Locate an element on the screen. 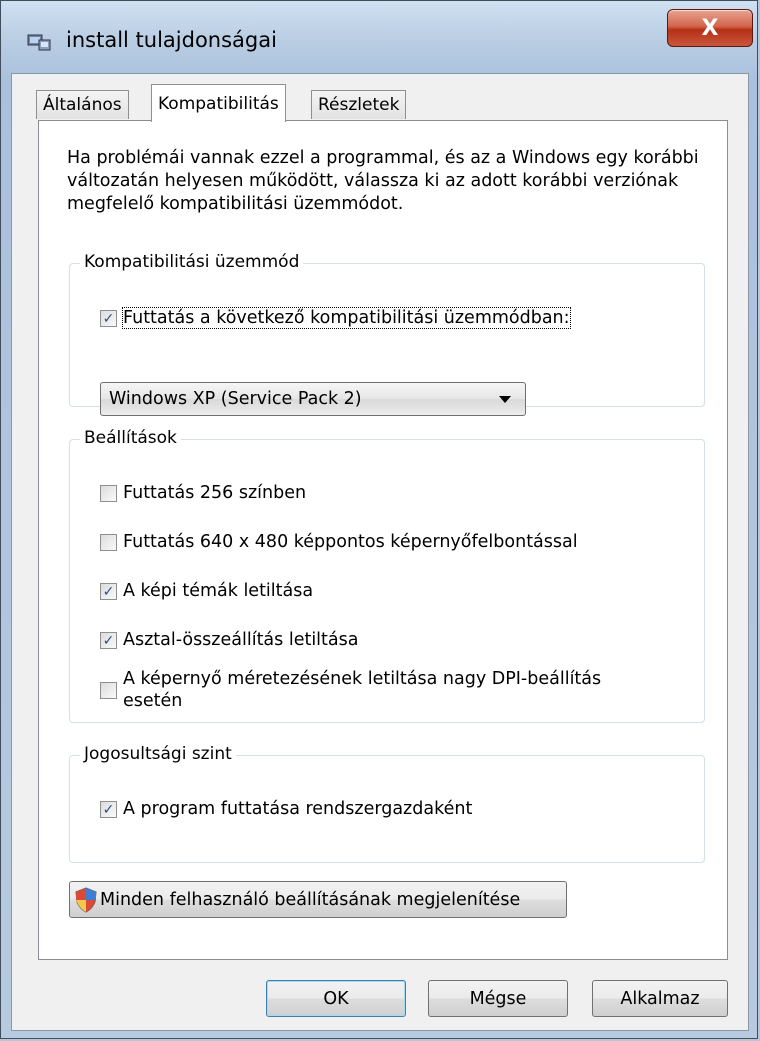 This screenshot has height=1041, width=760. settings-item-desktop-composition: ✓ Asztal-összeállítás letiltása is located at coordinates (229, 640).